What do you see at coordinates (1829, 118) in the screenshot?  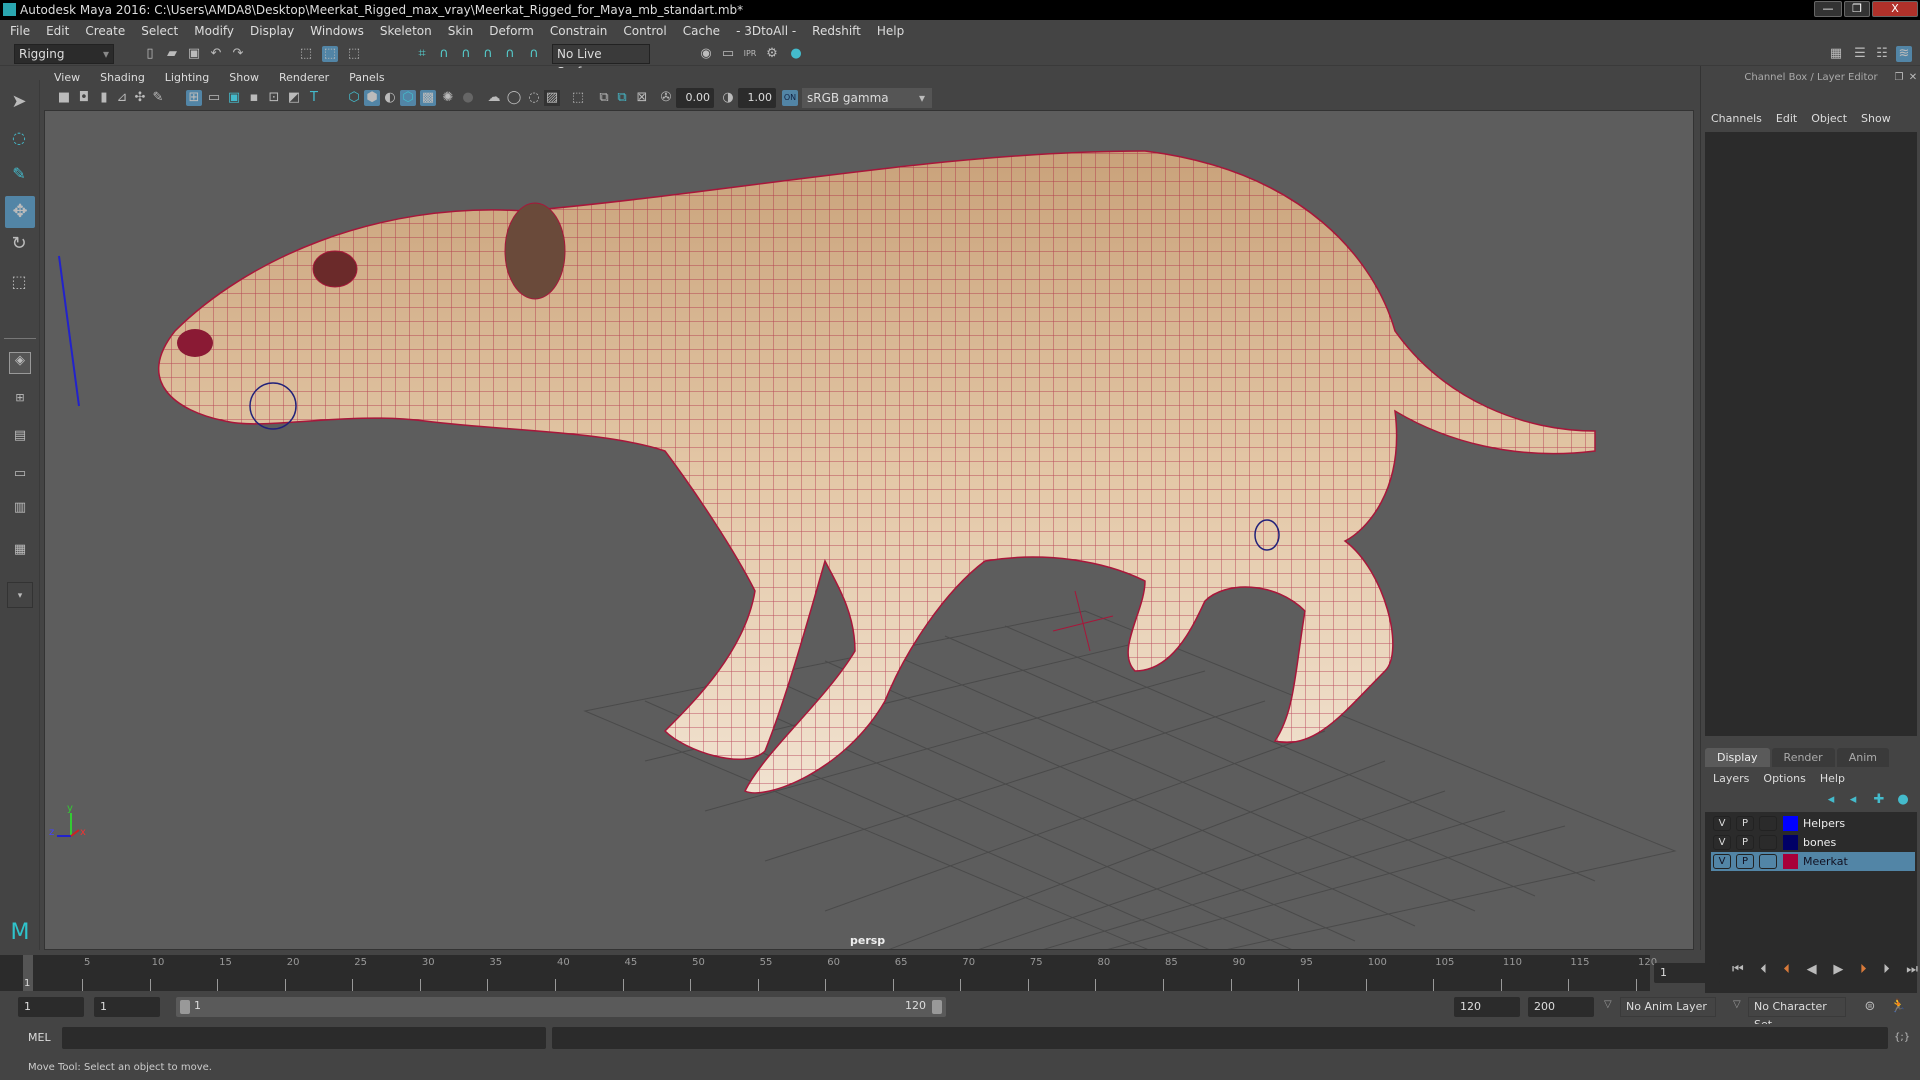 I see `cb-menu-object: Object` at bounding box center [1829, 118].